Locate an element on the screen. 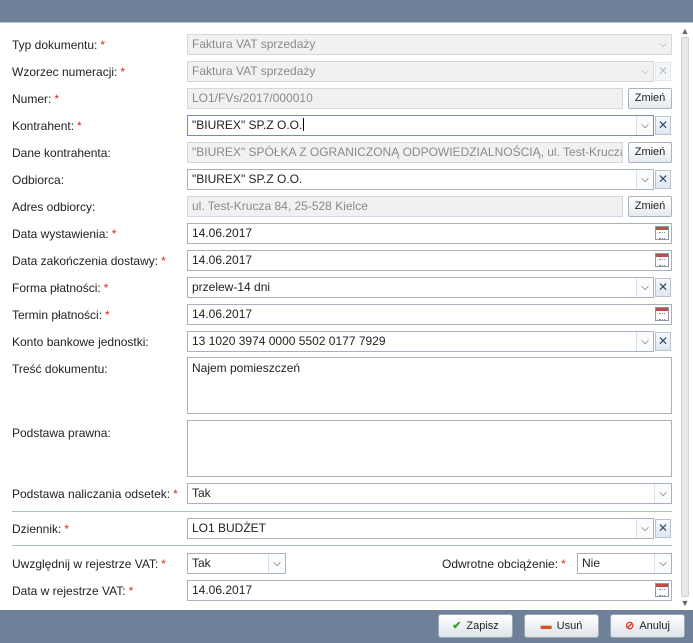  cancel-button: ⊘ Anuluj is located at coordinates (647, 626).